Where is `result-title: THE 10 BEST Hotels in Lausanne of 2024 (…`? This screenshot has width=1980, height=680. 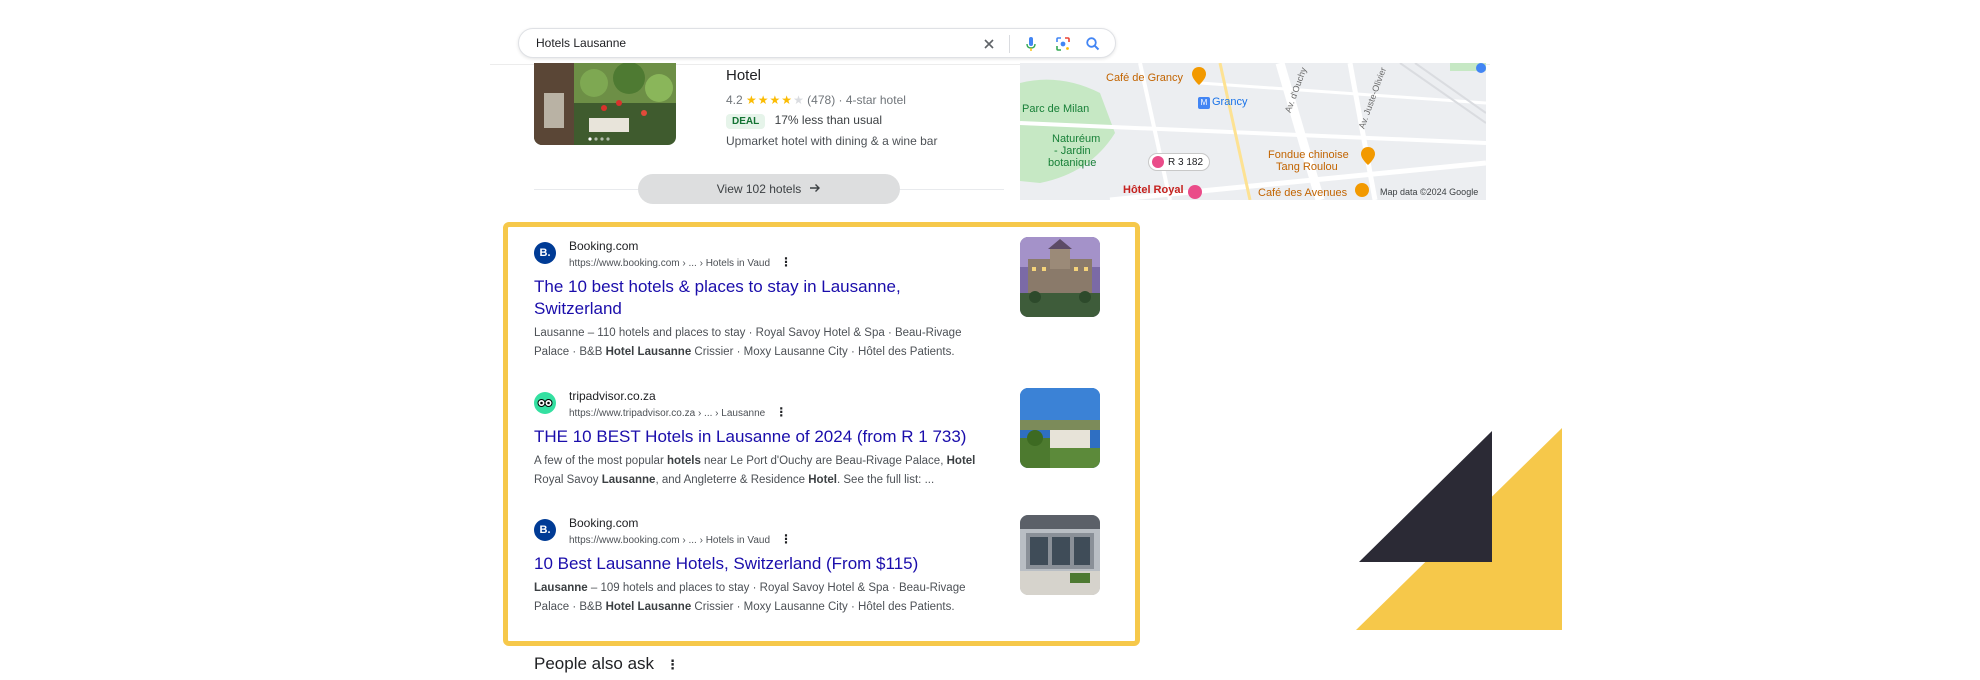 result-title: THE 10 BEST Hotels in Lausanne of 2024 (… is located at coordinates (750, 437).